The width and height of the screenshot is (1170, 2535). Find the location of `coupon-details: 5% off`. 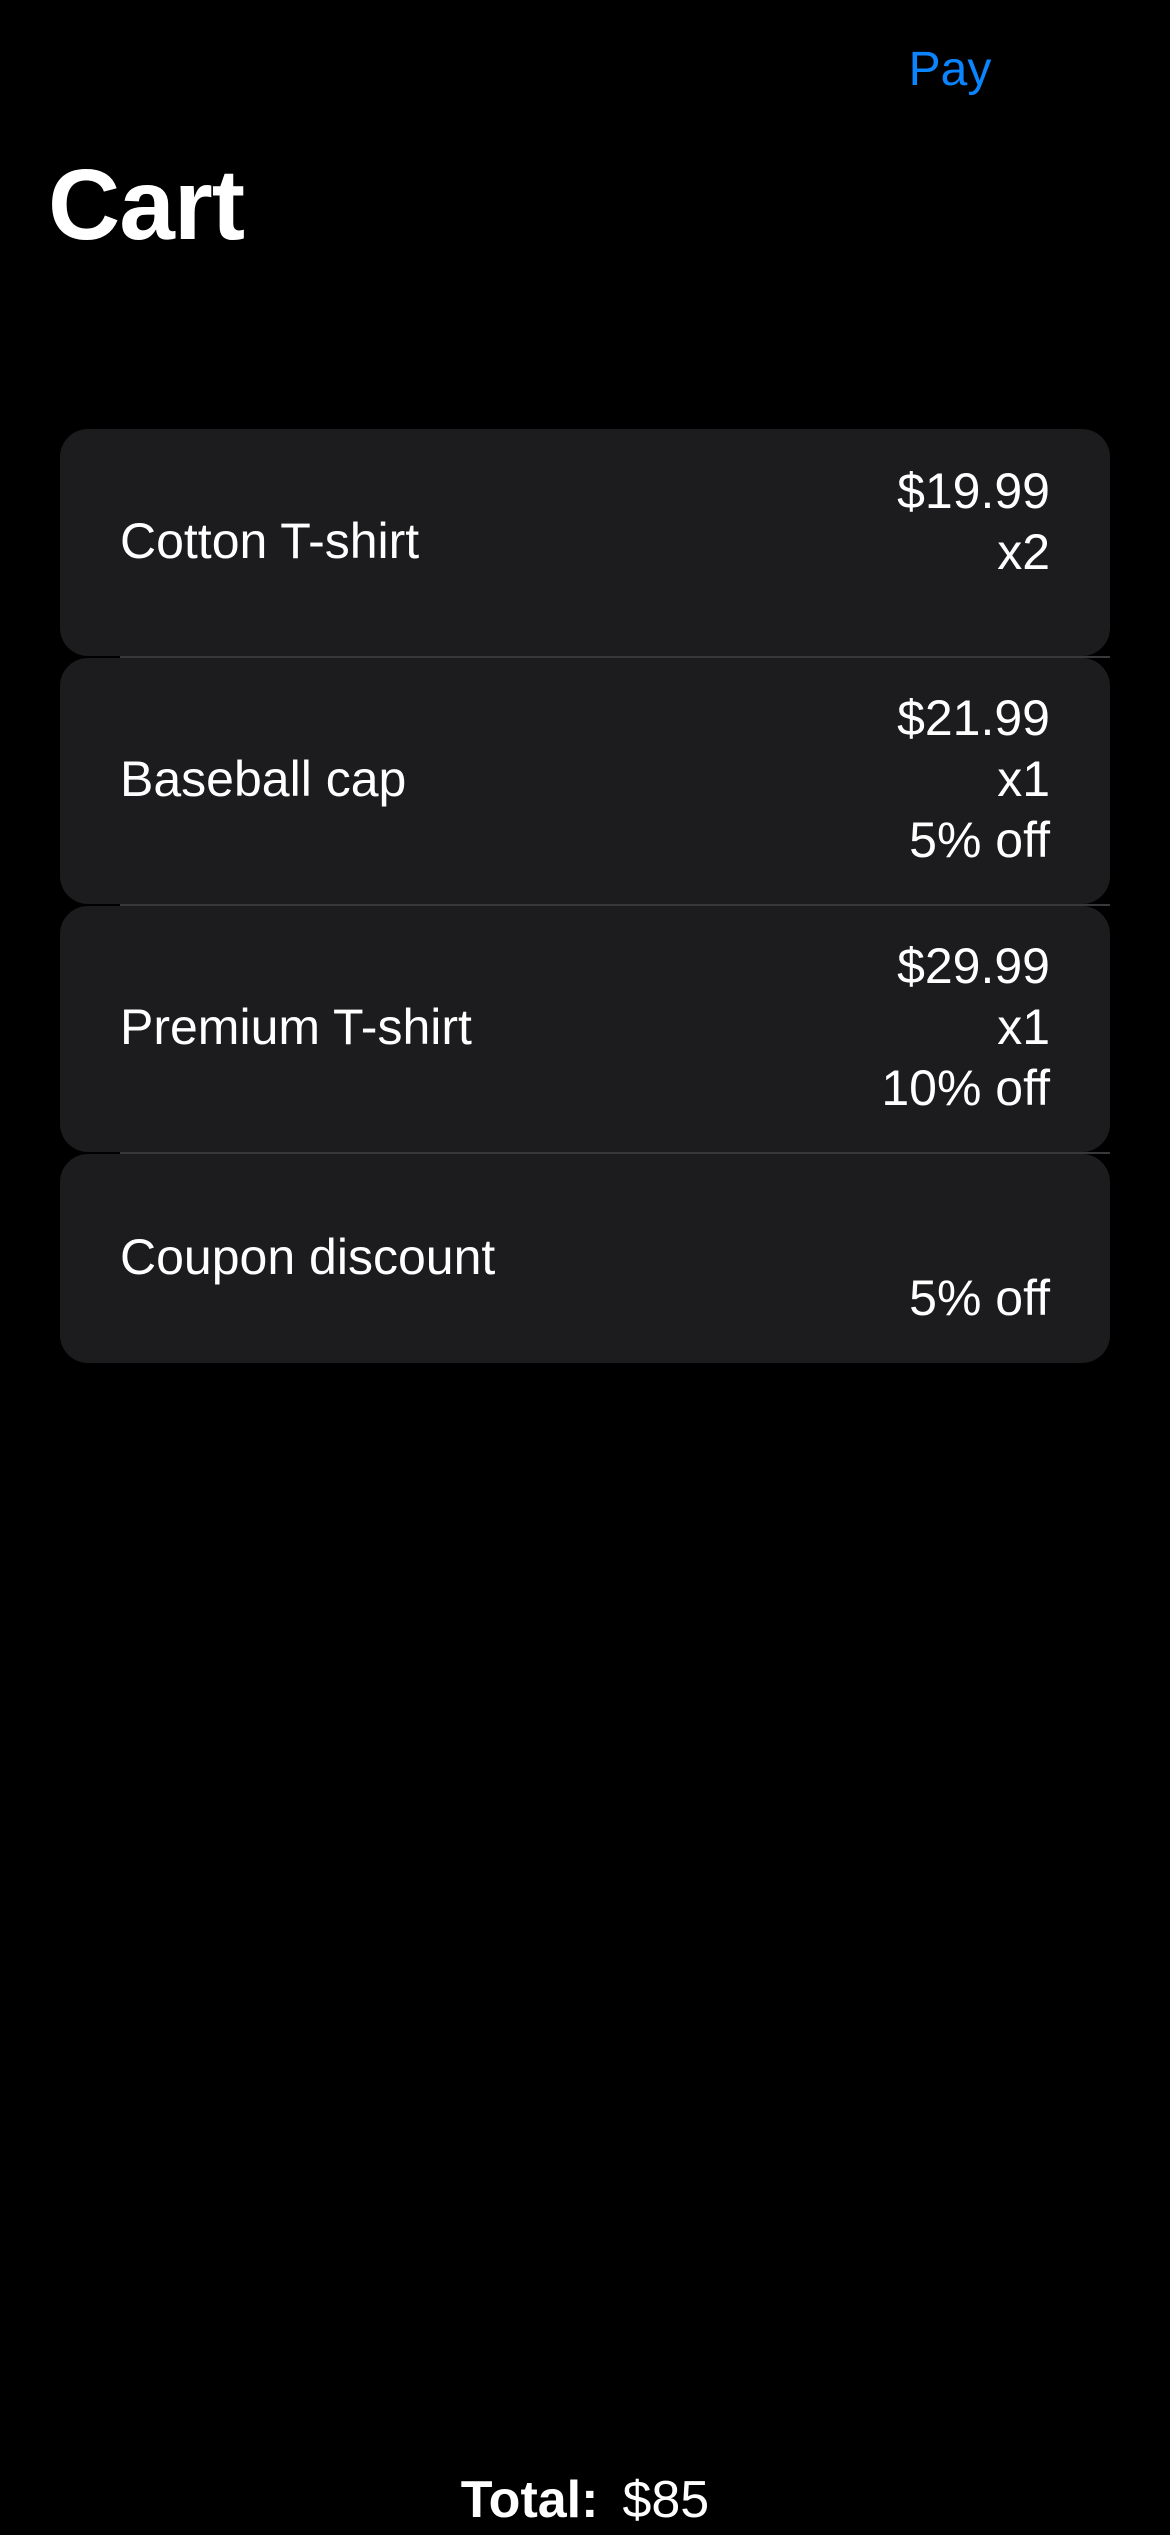

coupon-details: 5% off is located at coordinates (979, 1298).